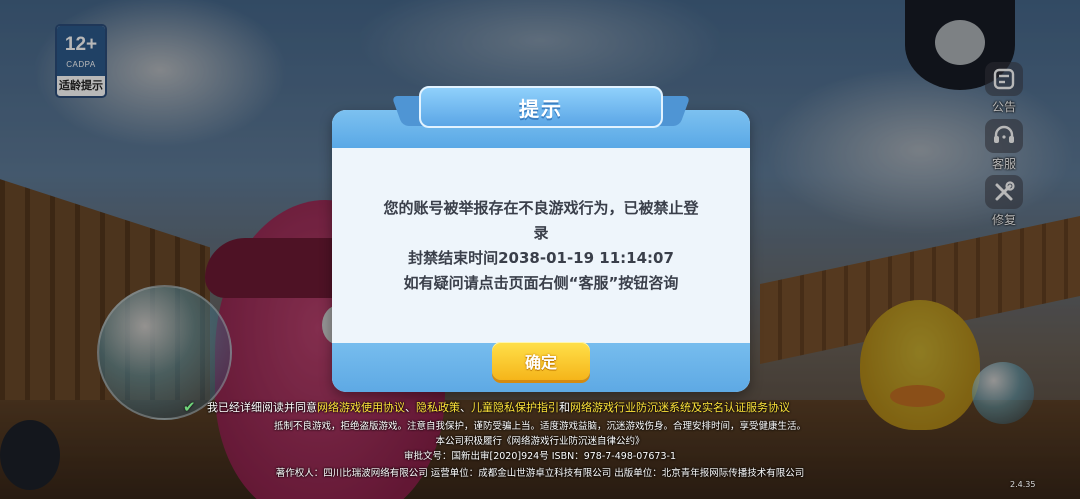 The height and width of the screenshot is (499, 1080). I want to click on version-label: 2.4.35, so click(1023, 484).